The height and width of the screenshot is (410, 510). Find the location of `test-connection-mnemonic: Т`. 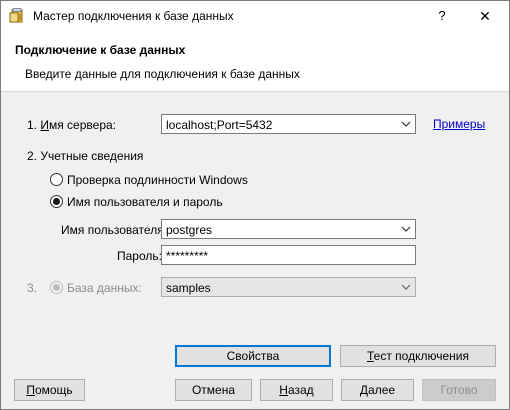

test-connection-mnemonic: Т is located at coordinates (370, 356).